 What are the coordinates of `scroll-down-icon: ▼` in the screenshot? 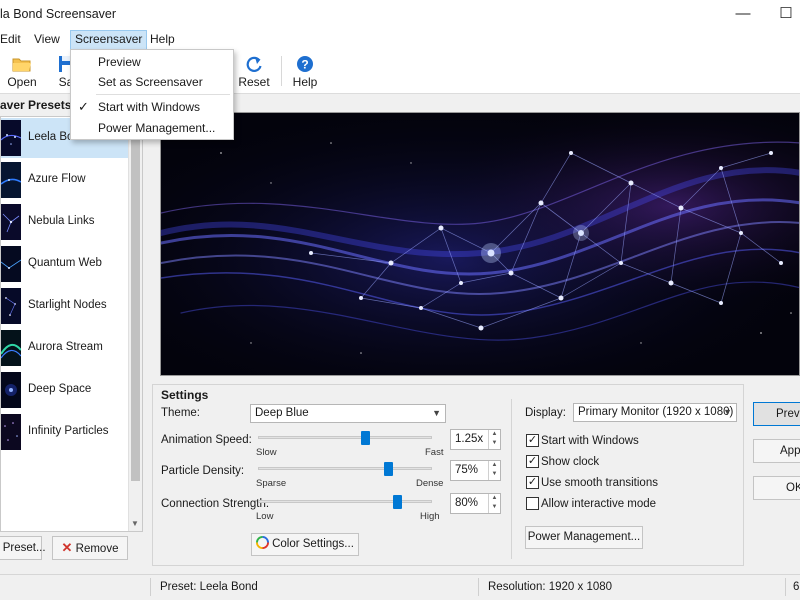 It's located at (135, 523).